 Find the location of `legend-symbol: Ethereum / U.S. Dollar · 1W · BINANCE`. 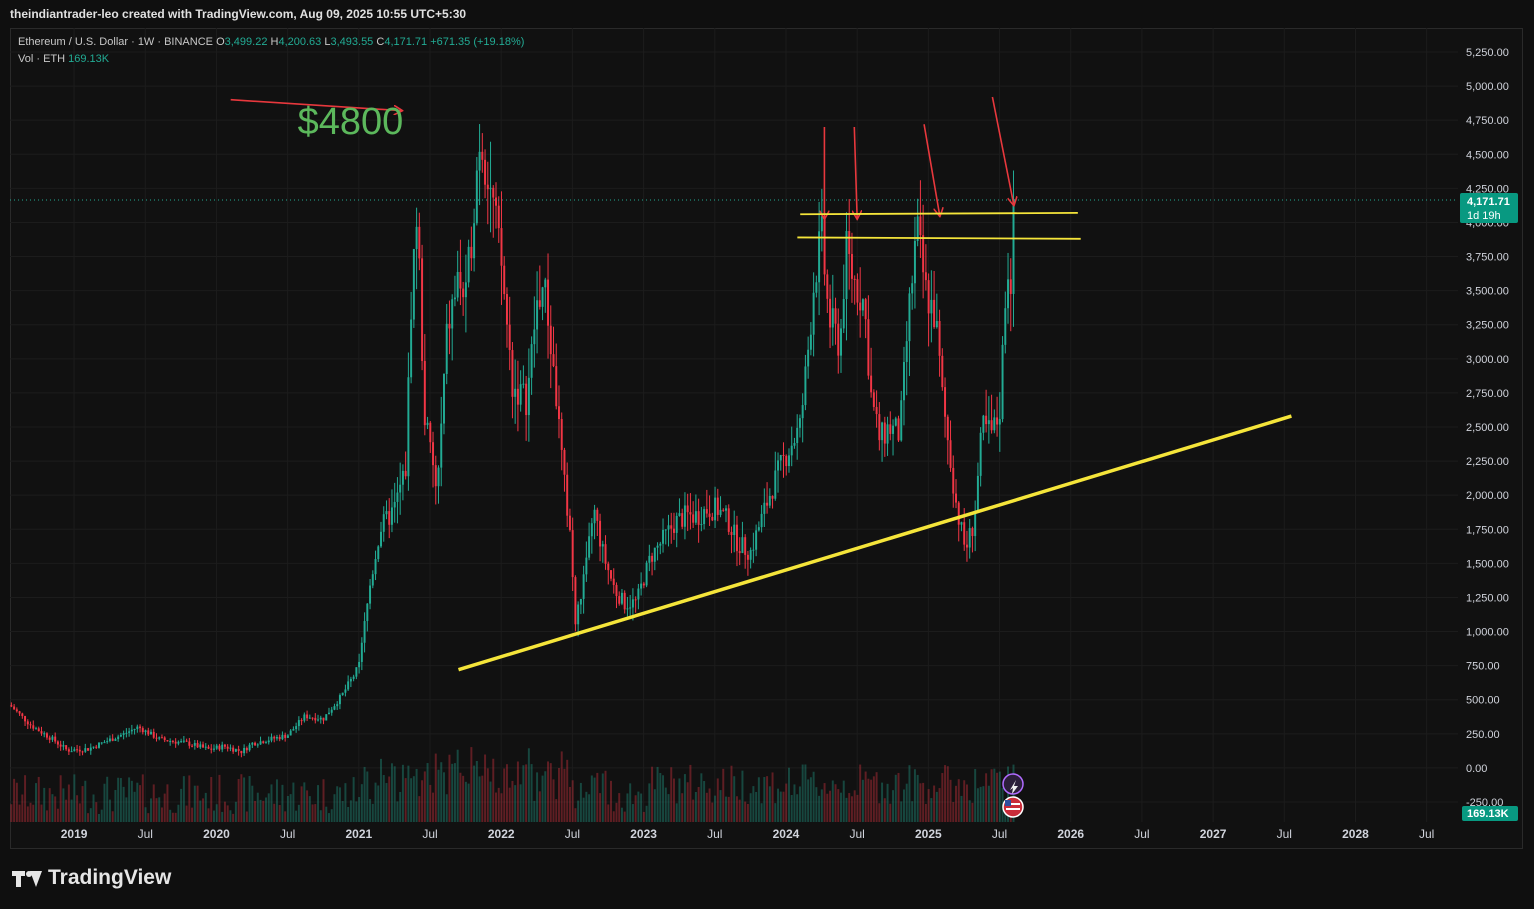

legend-symbol: Ethereum / U.S. Dollar · 1W · BINANCE is located at coordinates (115, 42).